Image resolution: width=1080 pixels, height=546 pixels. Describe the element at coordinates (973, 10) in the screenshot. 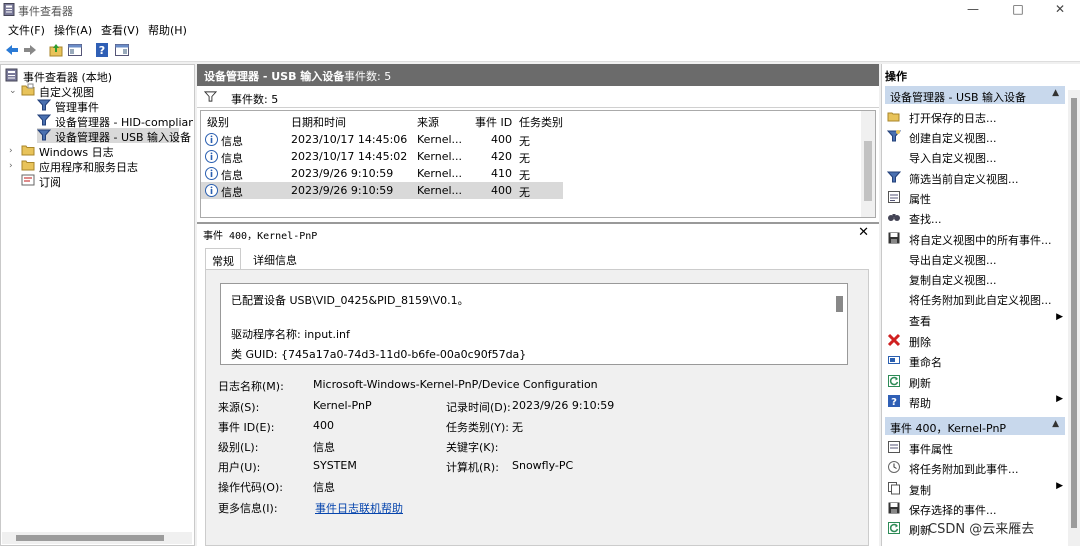

I see `minimize-button: —` at that location.